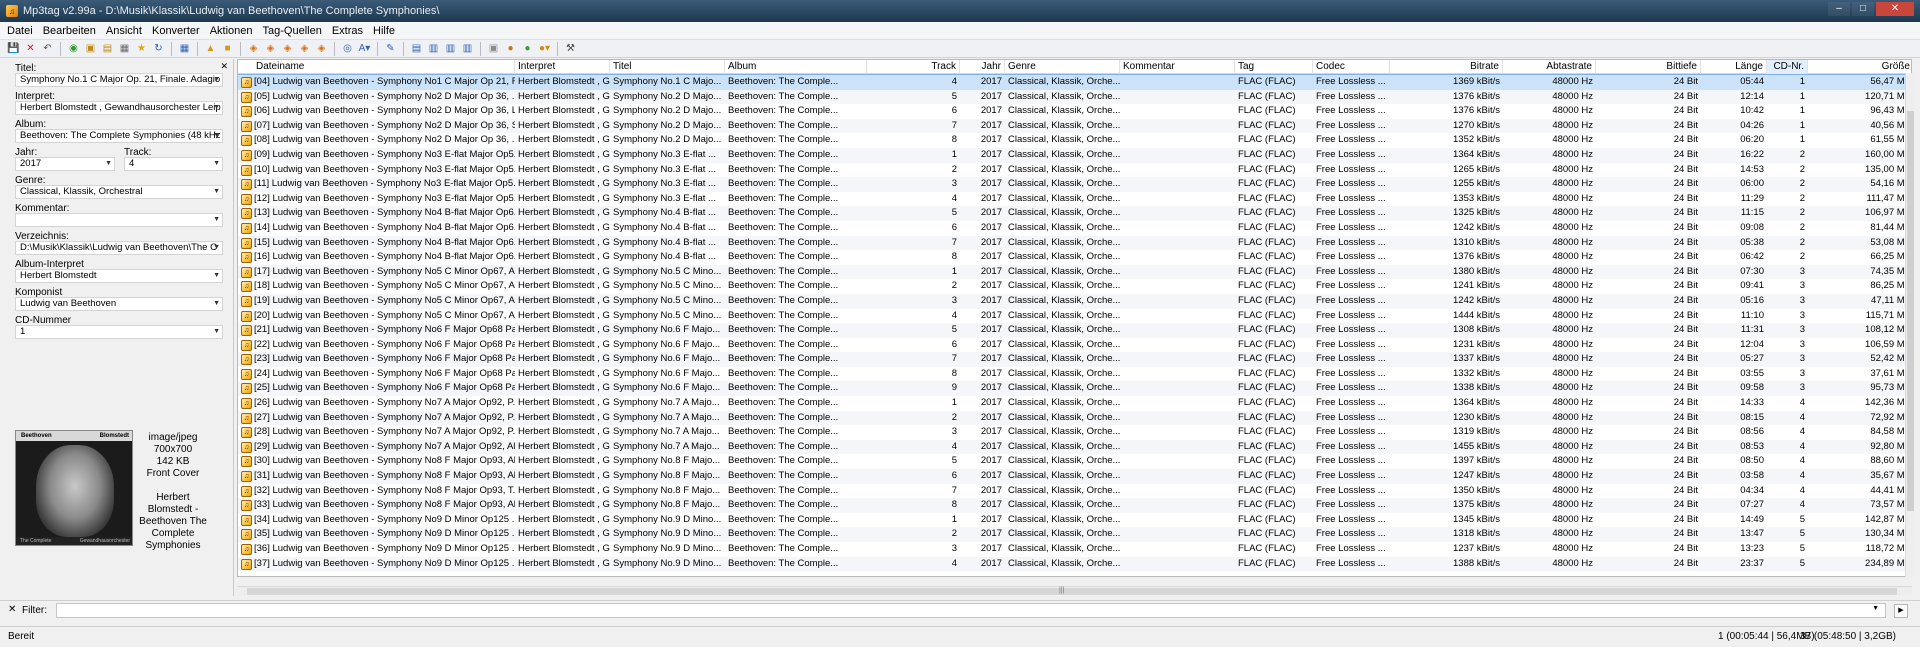 This screenshot has height=647, width=1920. Describe the element at coordinates (796, 67) in the screenshot. I see `column-header-album: Album` at that location.